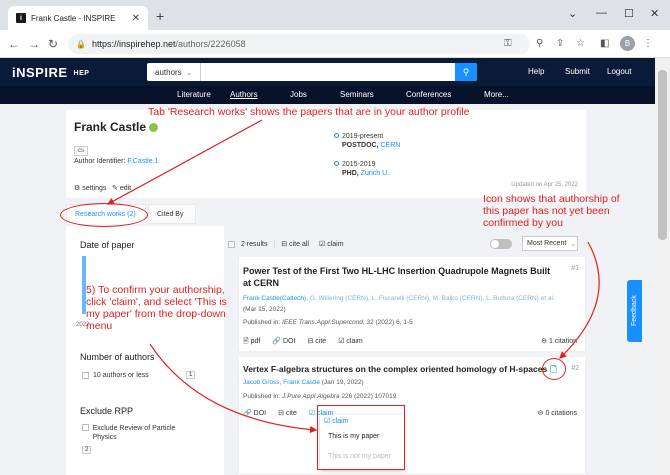 This screenshot has width=670, height=475. What do you see at coordinates (100, 161) in the screenshot?
I see `identifier-label: Author Identifier:` at bounding box center [100, 161].